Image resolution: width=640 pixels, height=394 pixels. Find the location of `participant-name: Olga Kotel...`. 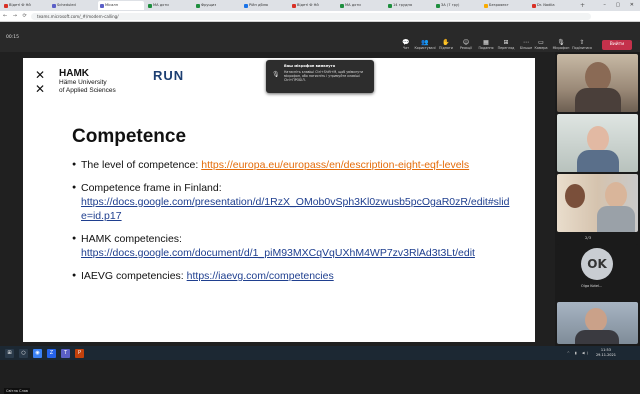

participant-name: Olga Kotel... is located at coordinates (592, 286).